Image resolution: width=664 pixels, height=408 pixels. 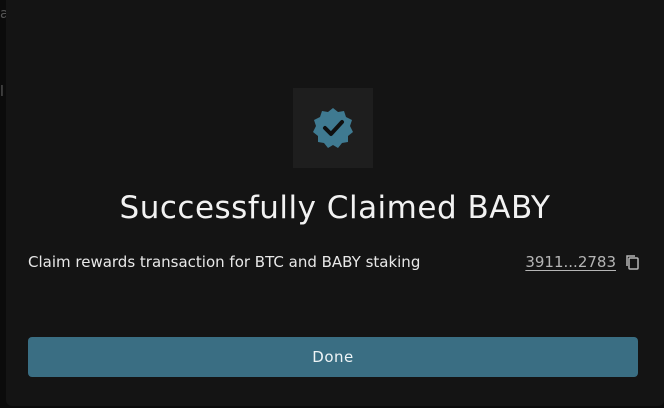 I want to click on background-fragment: l, so click(x=2, y=92).